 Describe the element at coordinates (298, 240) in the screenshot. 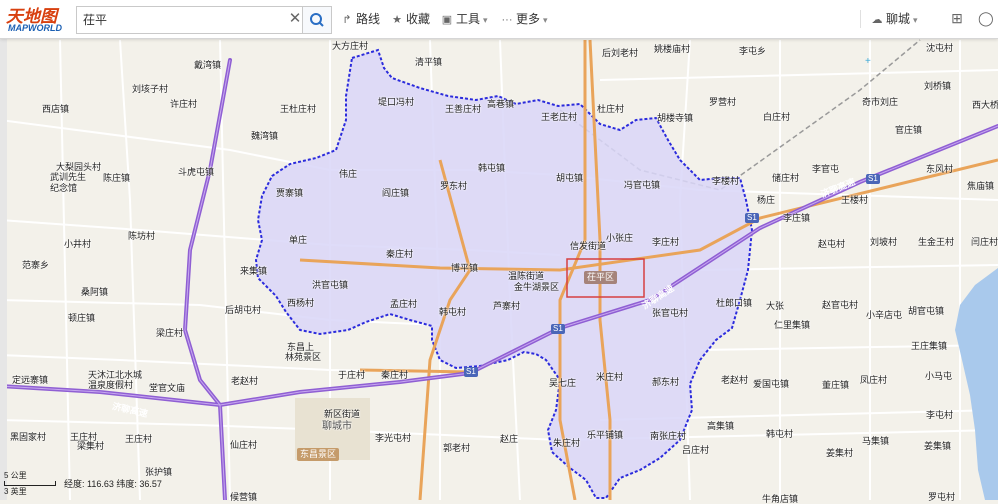

I see `place-label: 单庄` at that location.